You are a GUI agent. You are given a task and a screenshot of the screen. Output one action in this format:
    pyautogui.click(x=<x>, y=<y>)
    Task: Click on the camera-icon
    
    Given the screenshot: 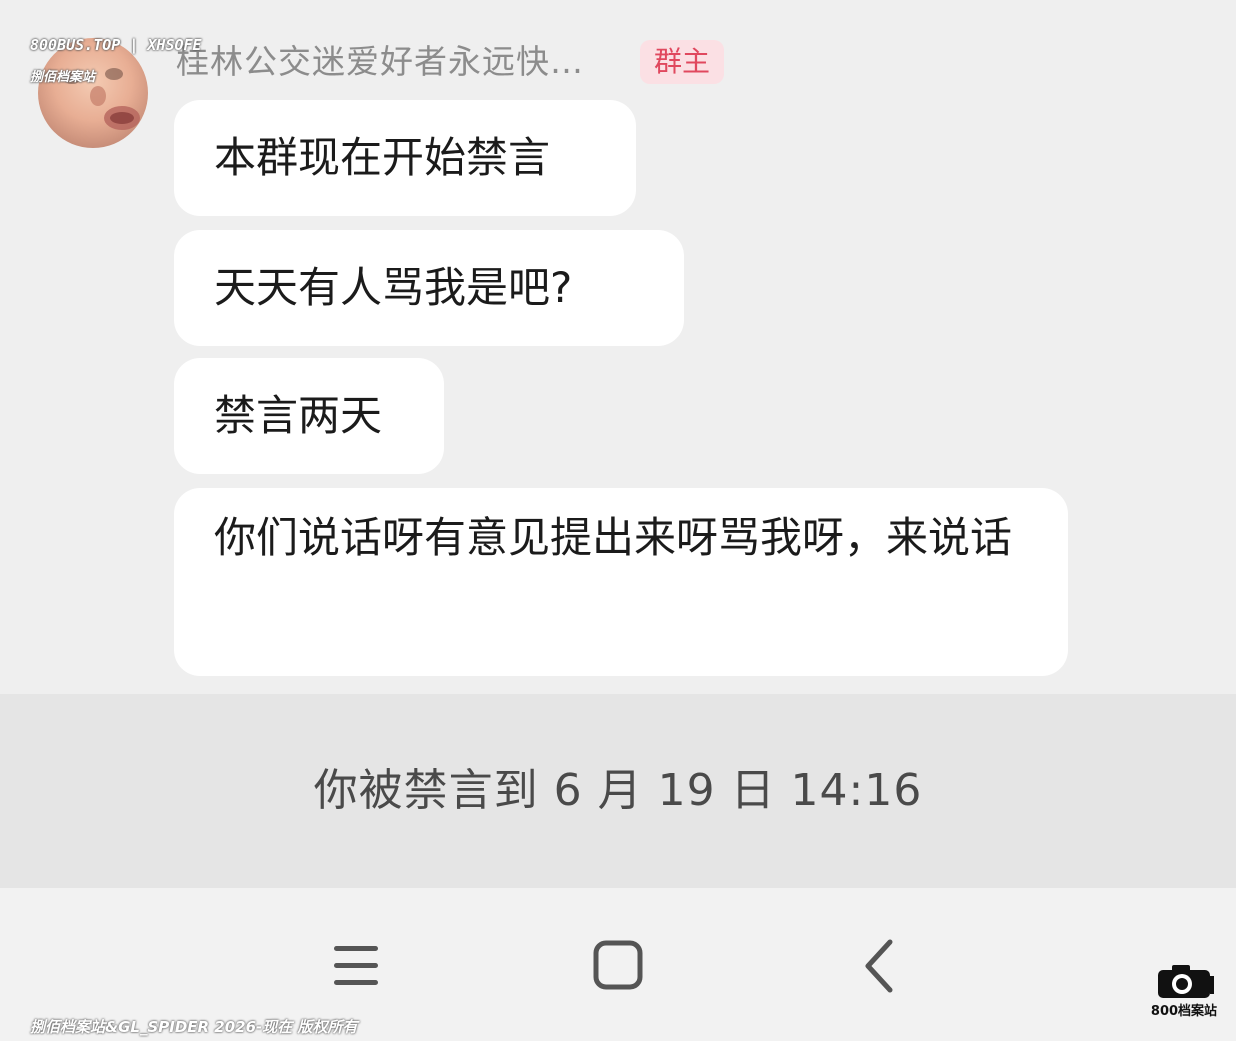 What is the action you would take?
    pyautogui.click(x=1186, y=981)
    